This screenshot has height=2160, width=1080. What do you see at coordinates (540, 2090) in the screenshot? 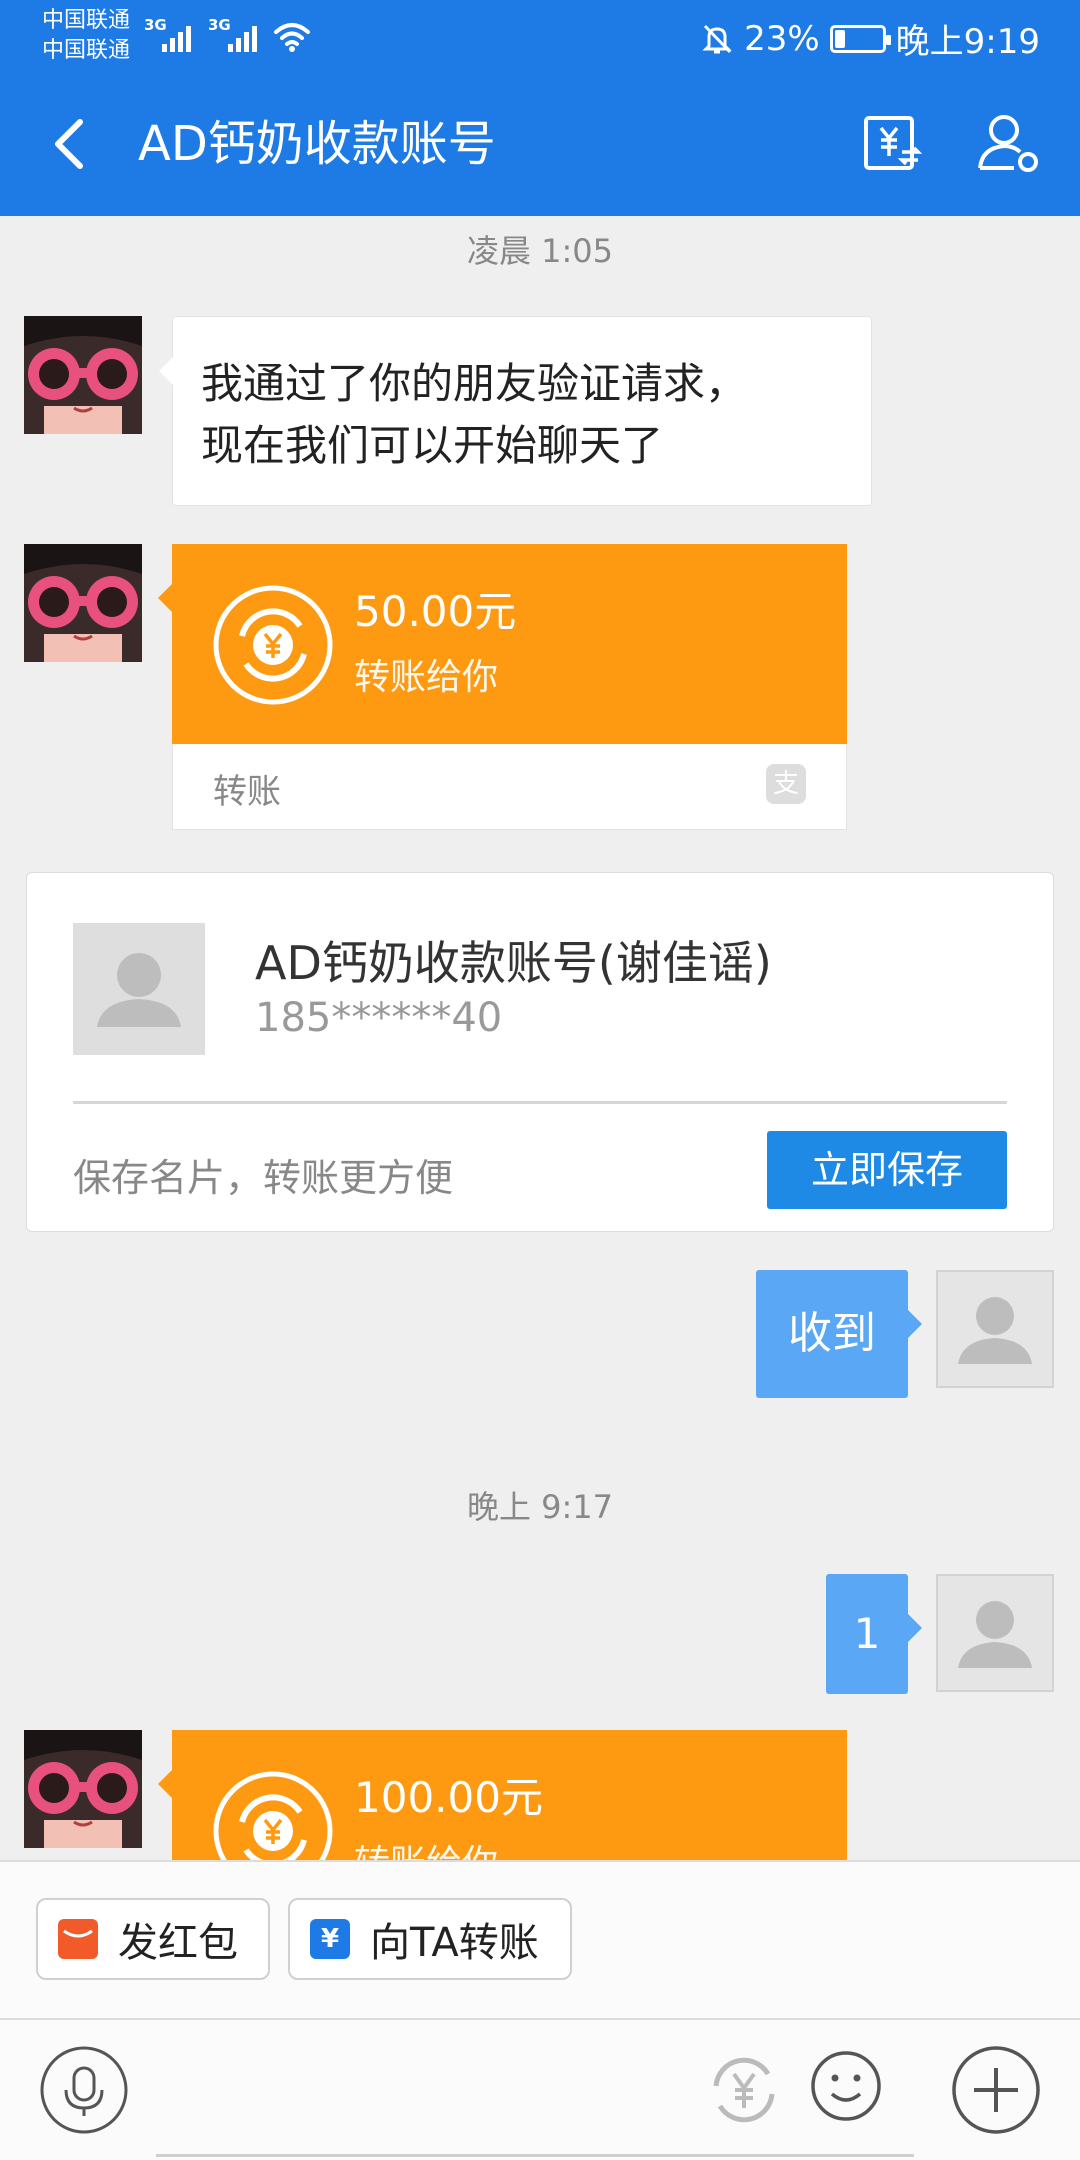
I see `input-bar` at bounding box center [540, 2090].